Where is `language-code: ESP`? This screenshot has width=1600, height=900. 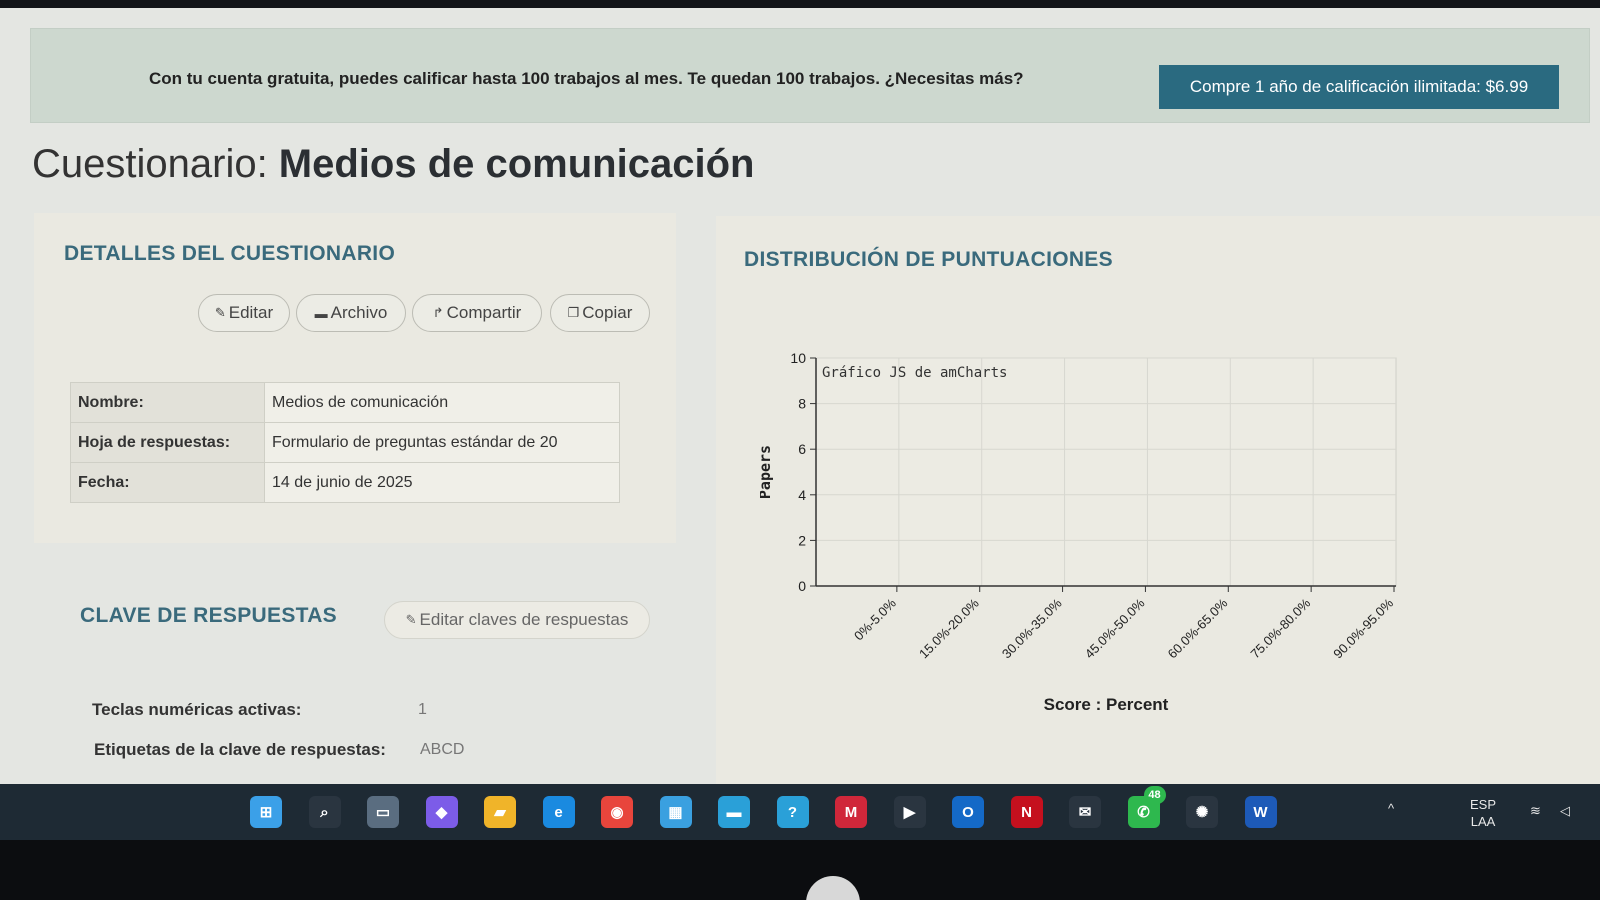 language-code: ESP is located at coordinates (1483, 804).